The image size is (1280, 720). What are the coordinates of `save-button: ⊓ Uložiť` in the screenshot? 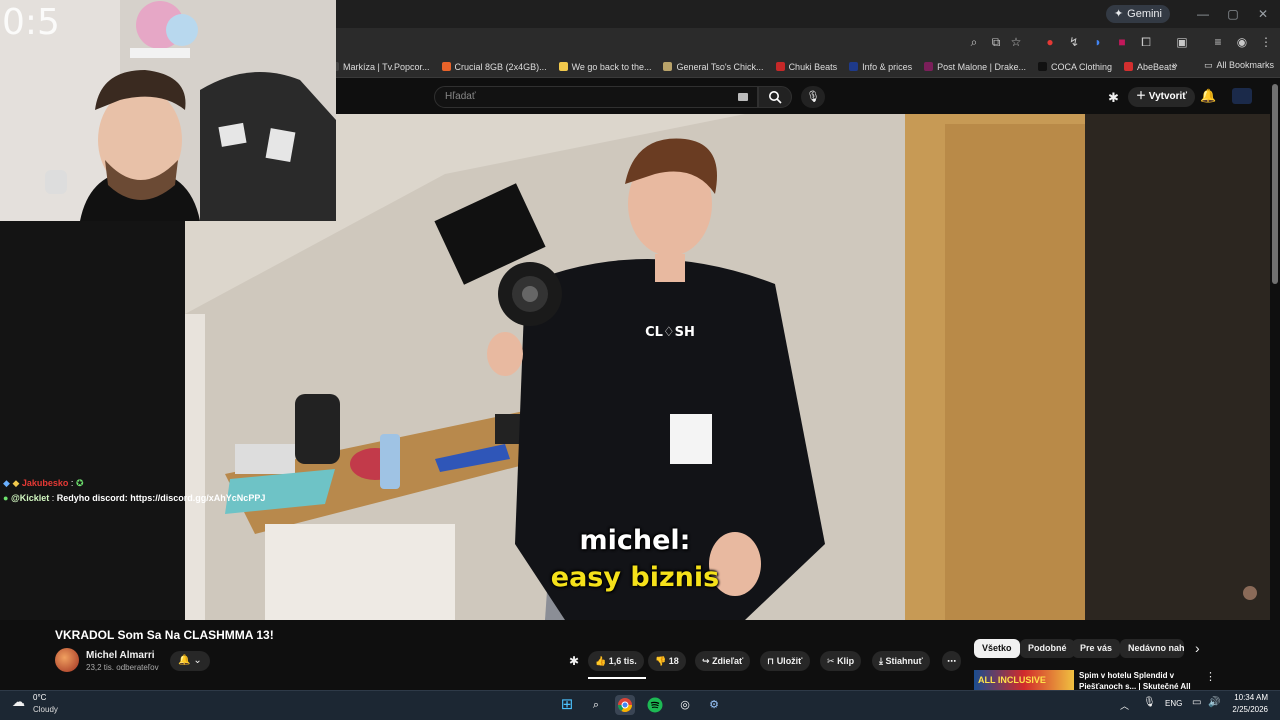 It's located at (785, 661).